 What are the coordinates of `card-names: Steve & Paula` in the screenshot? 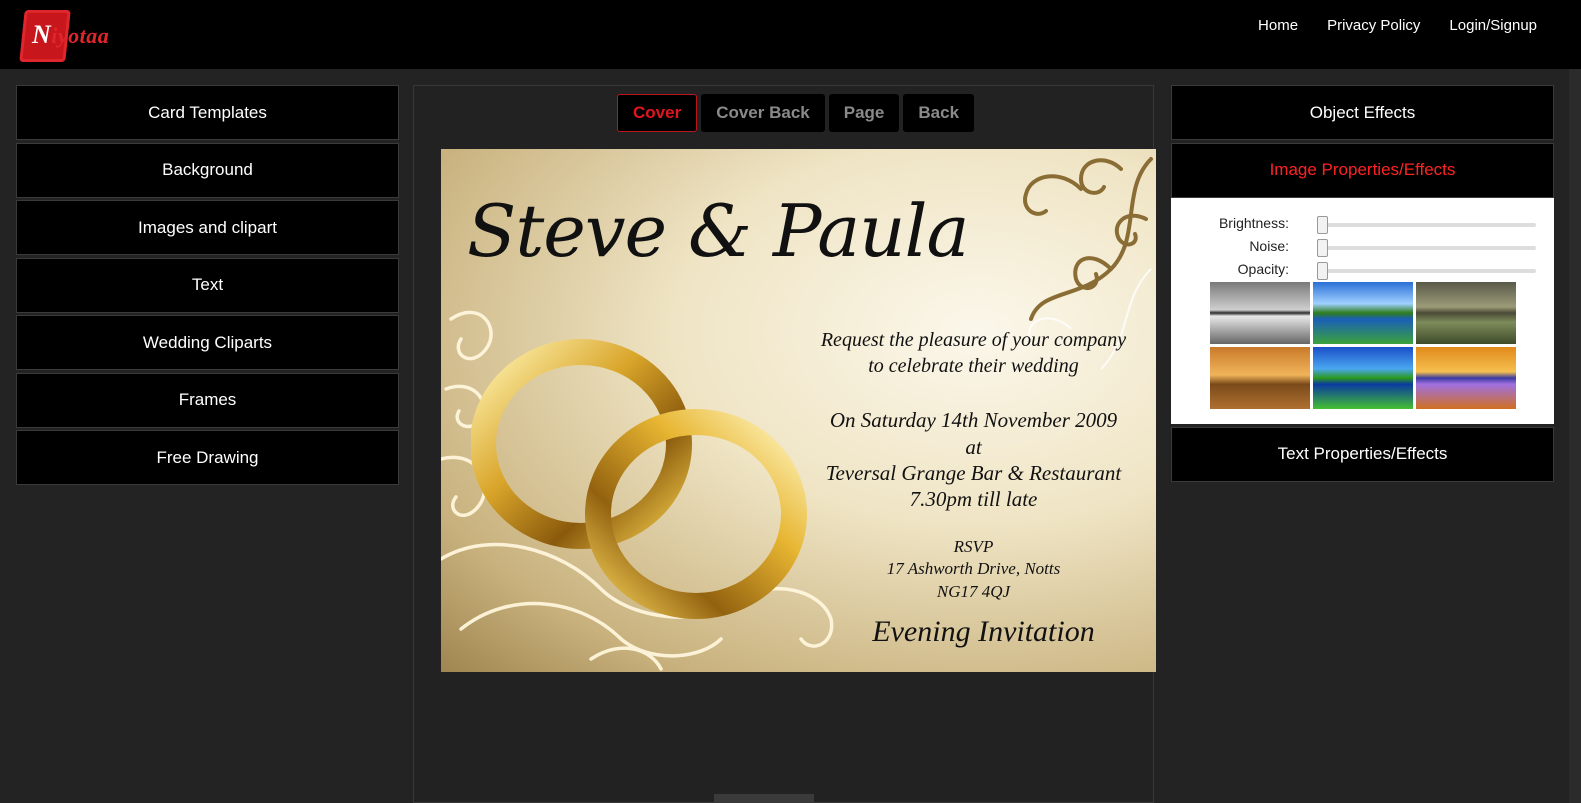 It's located at (718, 231).